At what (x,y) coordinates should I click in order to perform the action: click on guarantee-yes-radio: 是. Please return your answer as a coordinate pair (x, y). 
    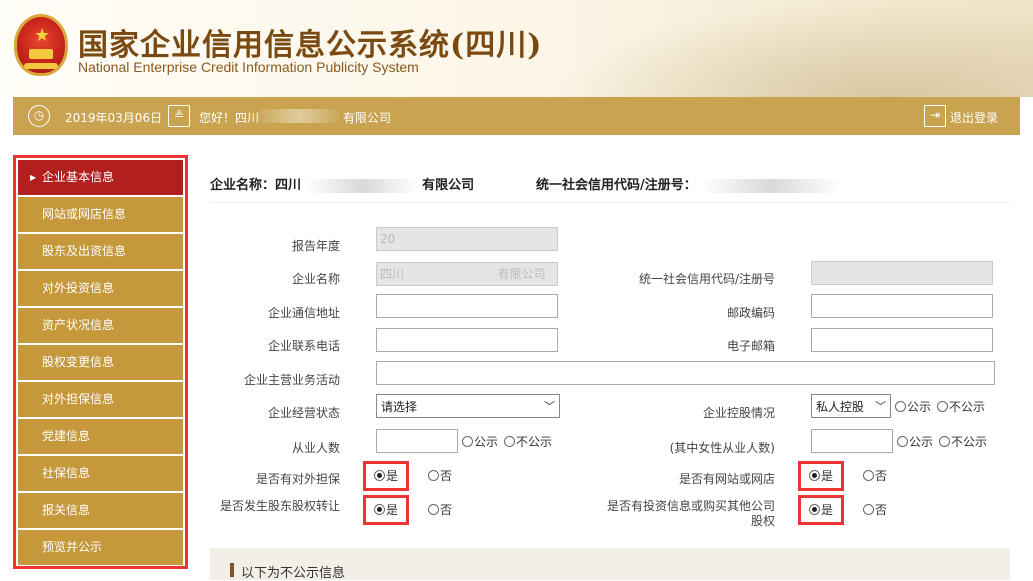
    Looking at the image, I should click on (386, 476).